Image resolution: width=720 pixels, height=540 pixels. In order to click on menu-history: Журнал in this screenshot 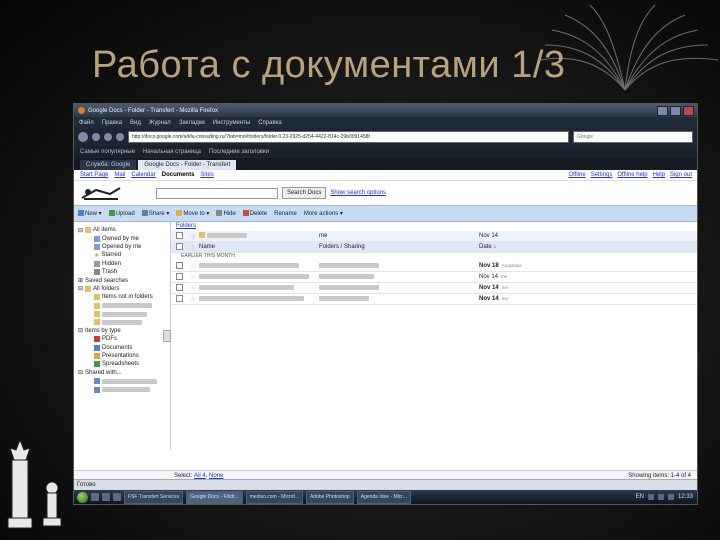, I will do `click(160, 123)`.